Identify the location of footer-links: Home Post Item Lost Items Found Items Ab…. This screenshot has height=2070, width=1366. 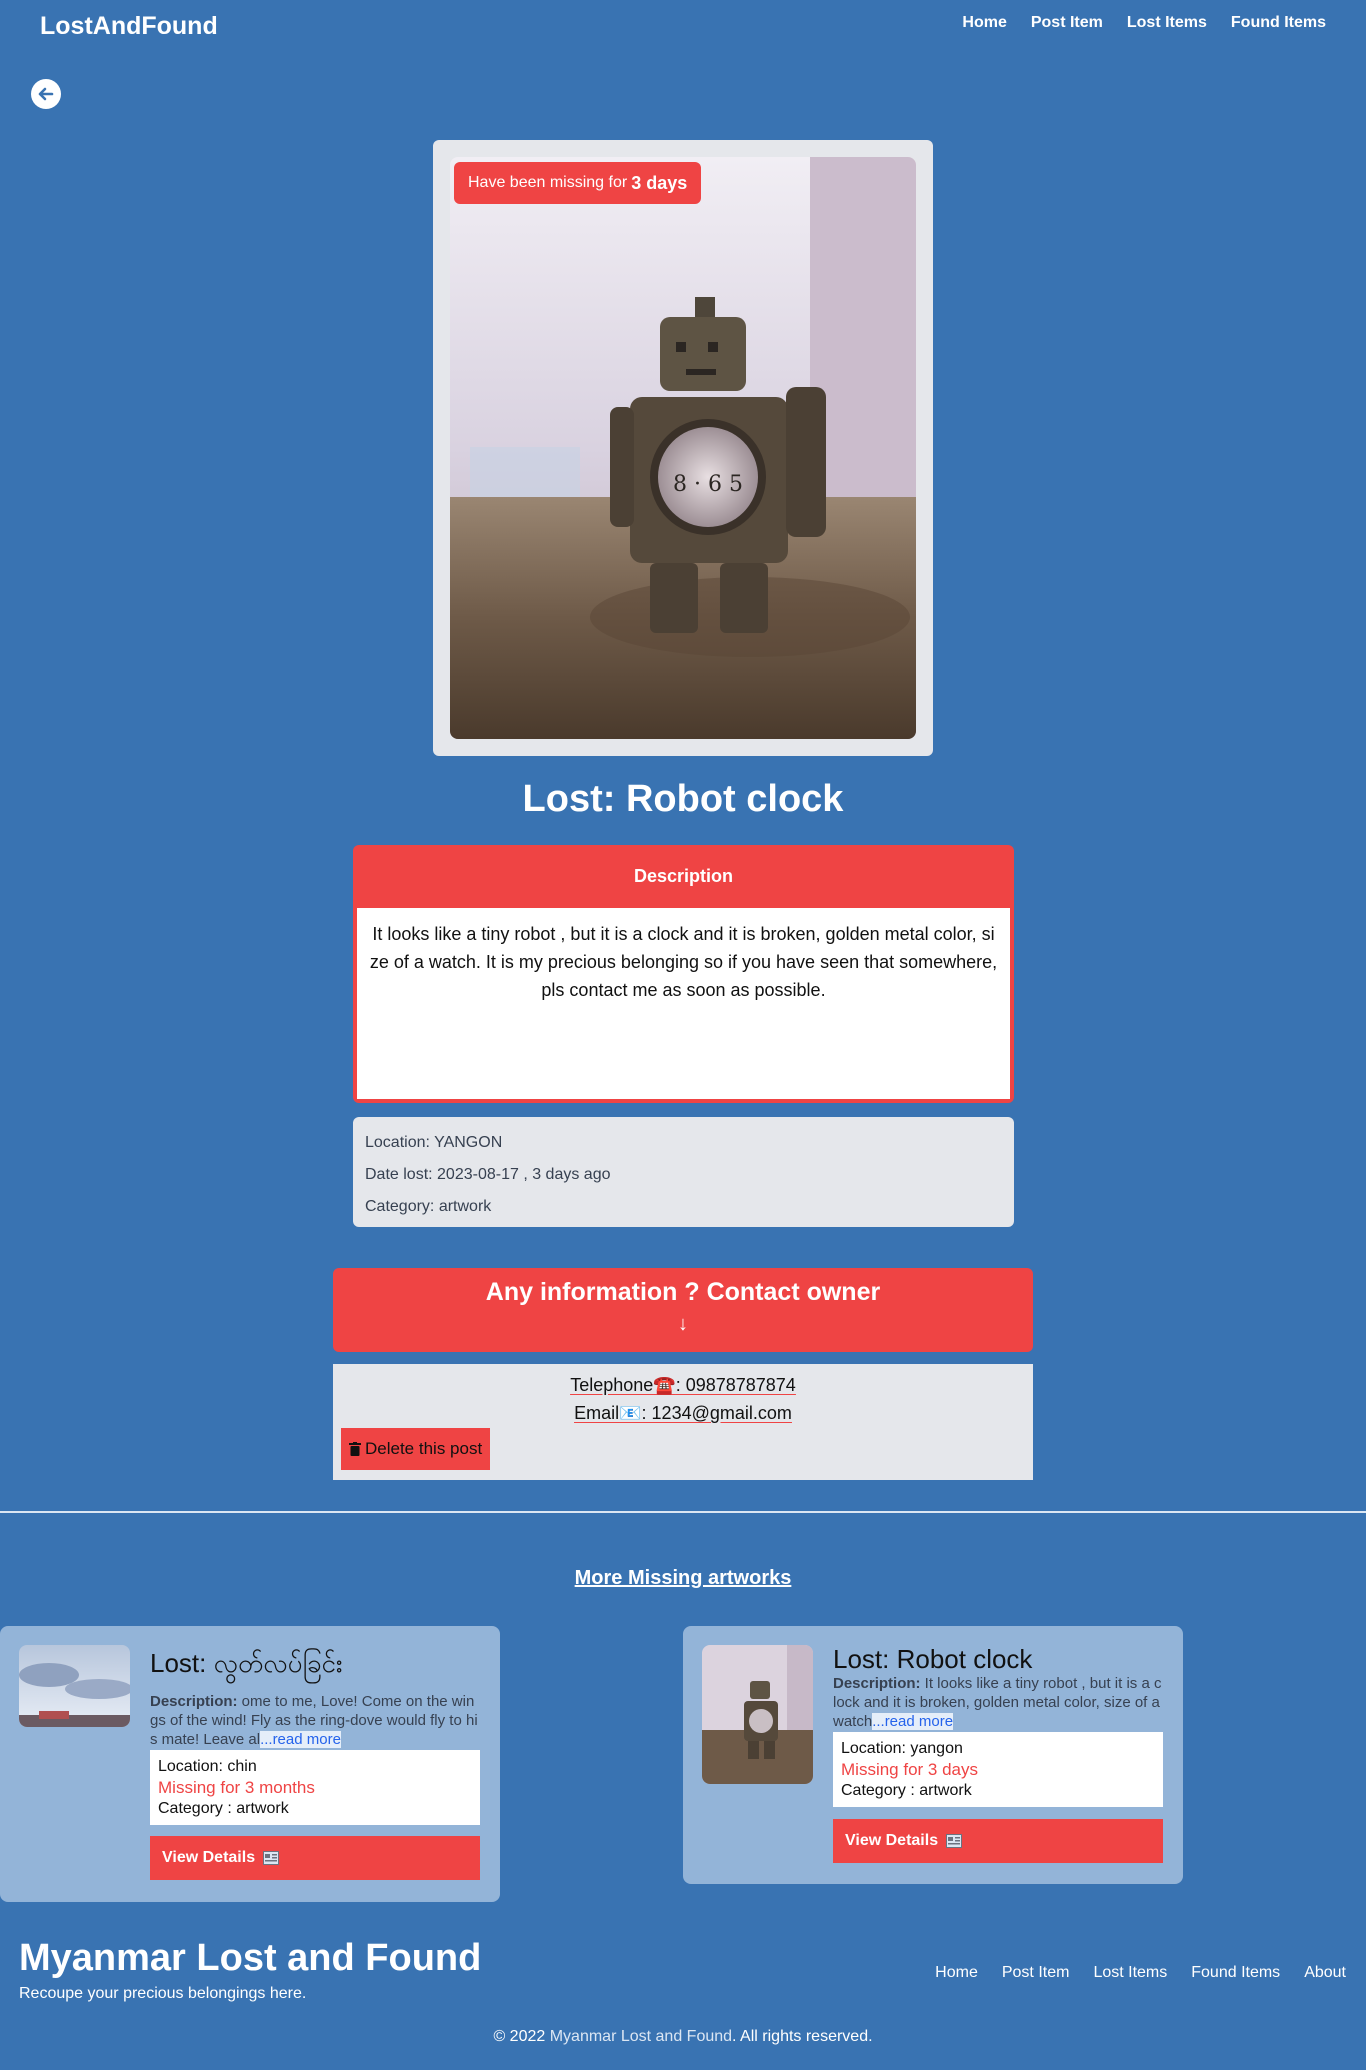
(1140, 1973).